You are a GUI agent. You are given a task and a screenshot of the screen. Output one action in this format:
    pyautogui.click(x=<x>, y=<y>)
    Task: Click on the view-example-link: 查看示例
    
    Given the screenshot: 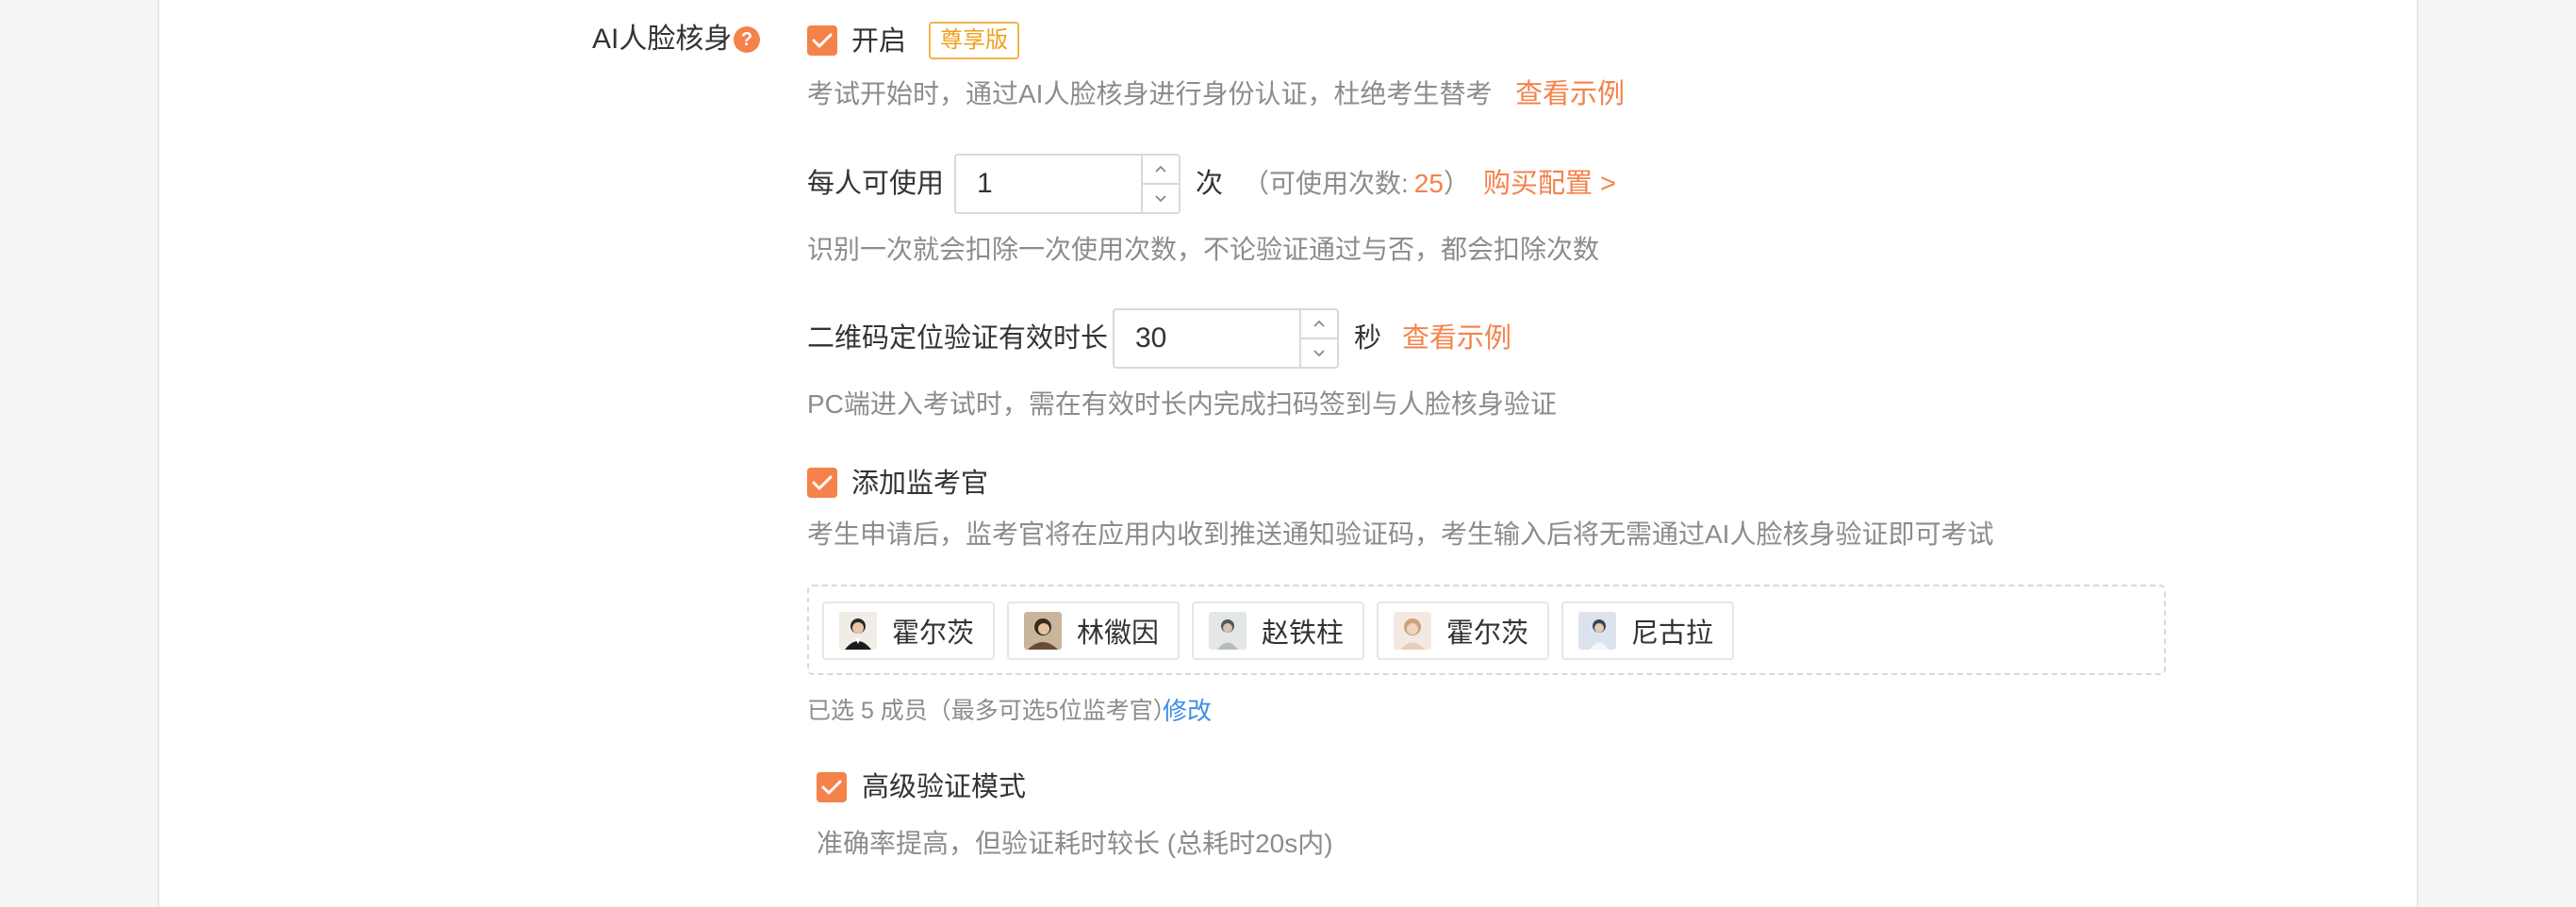 What is the action you would take?
    pyautogui.click(x=1570, y=94)
    